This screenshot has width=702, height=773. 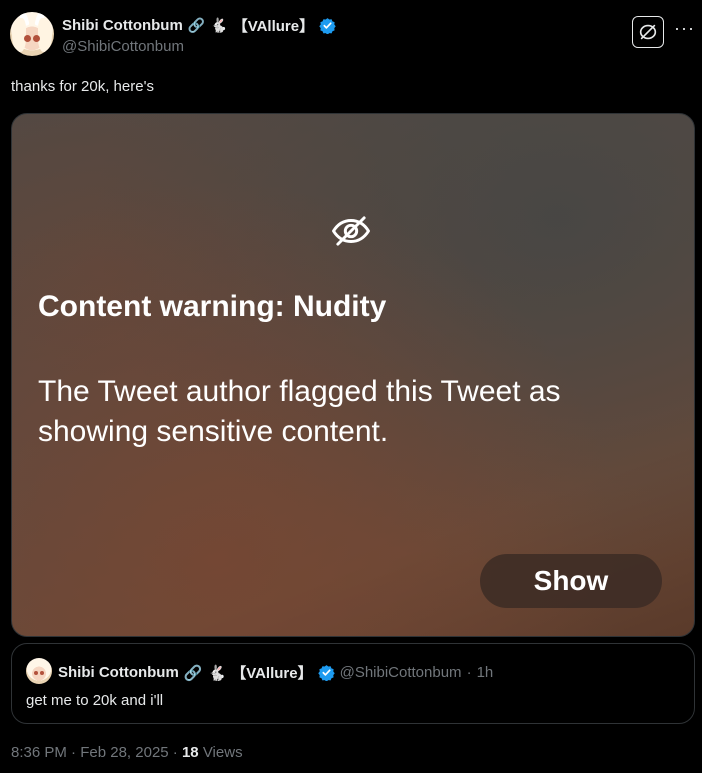 I want to click on author-tag: 【VAllure】, so click(x=273, y=26).